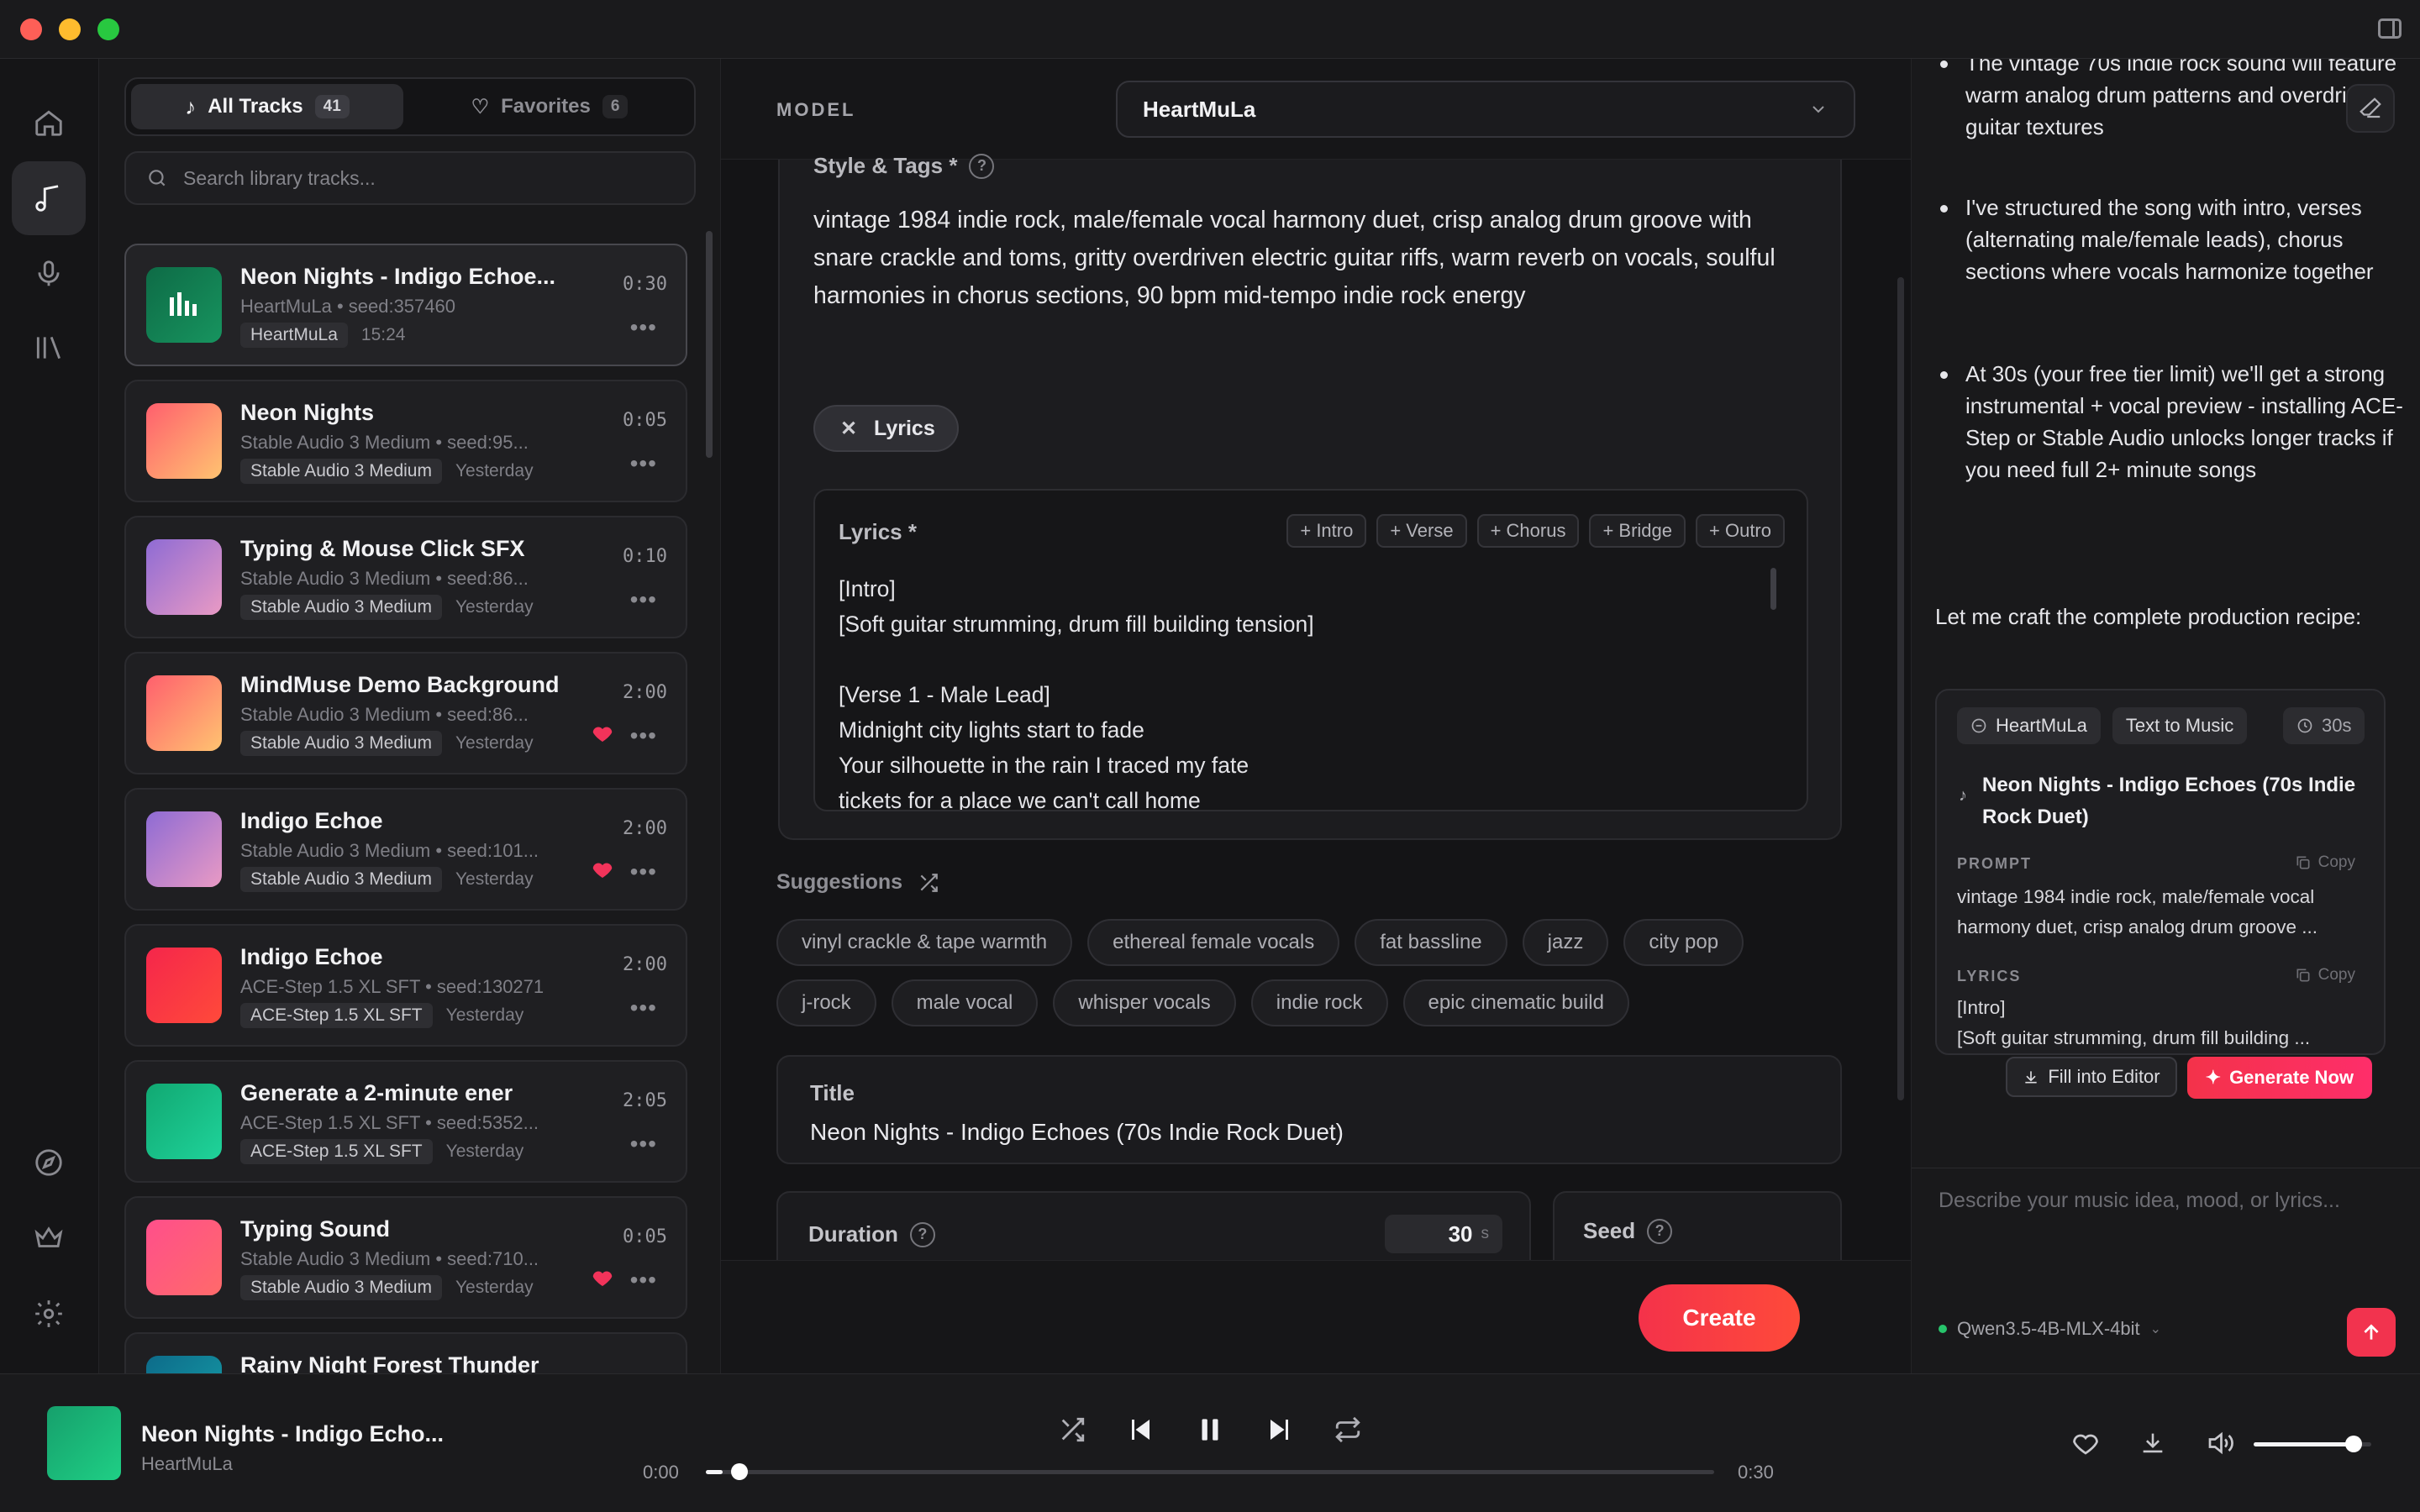 This screenshot has height=1512, width=2420. Describe the element at coordinates (1515, 1002) in the screenshot. I see `suggestion-chip: epic cinematic build` at that location.